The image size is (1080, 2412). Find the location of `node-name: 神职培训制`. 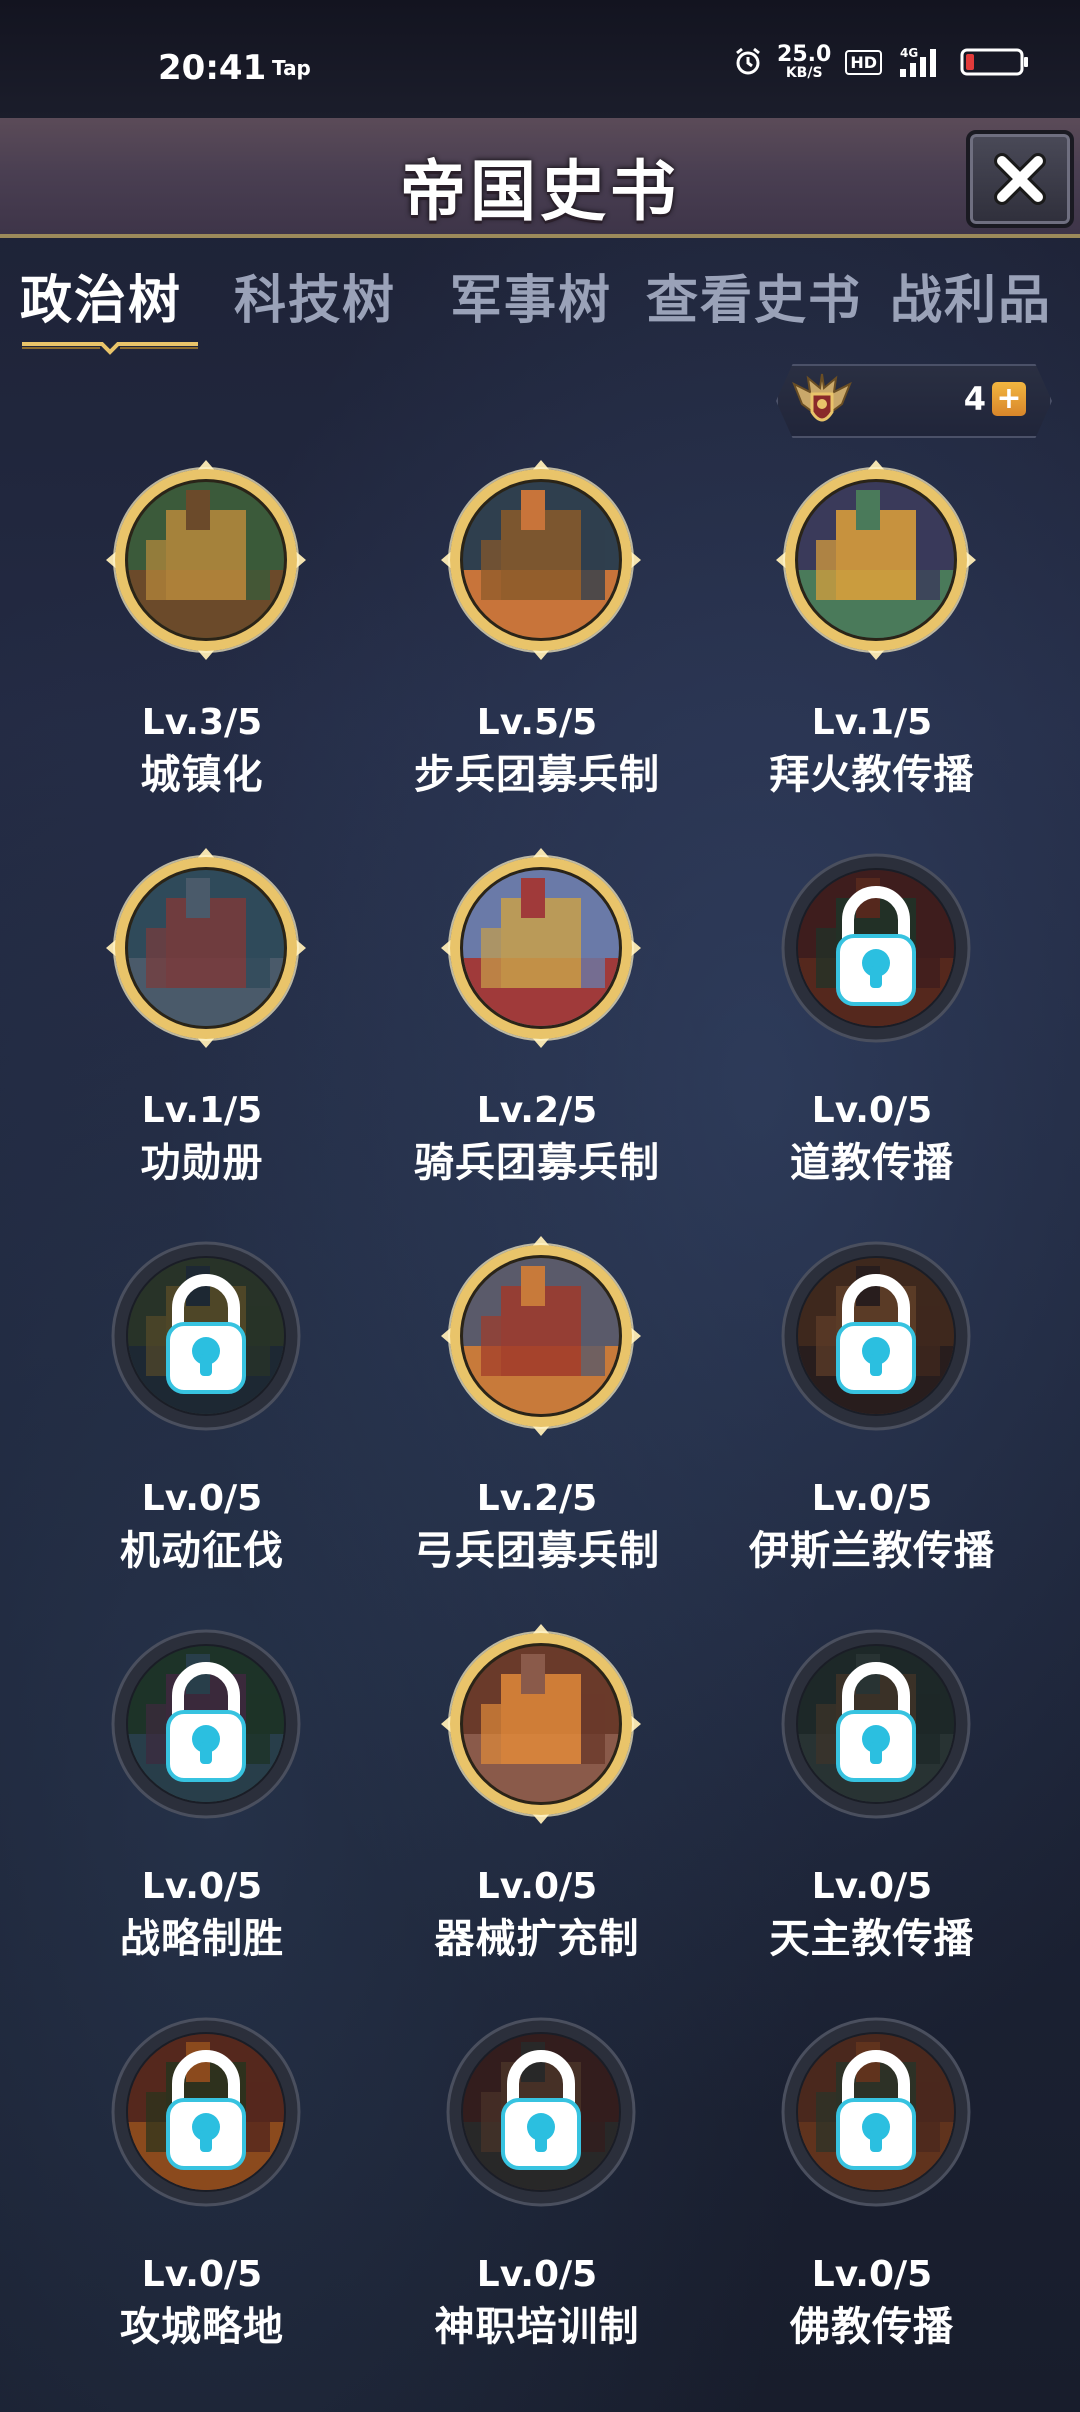

node-name: 神职培训制 is located at coordinates (537, 2327).